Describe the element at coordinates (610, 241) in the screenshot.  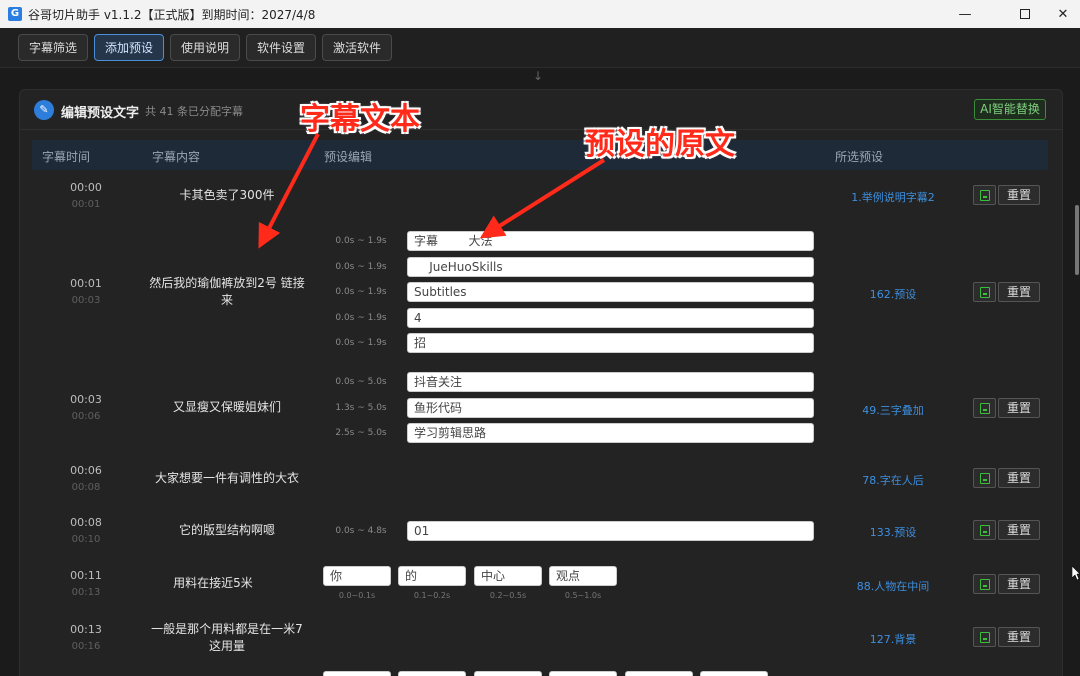
I see `preset-text-input: 字幕 大法` at that location.